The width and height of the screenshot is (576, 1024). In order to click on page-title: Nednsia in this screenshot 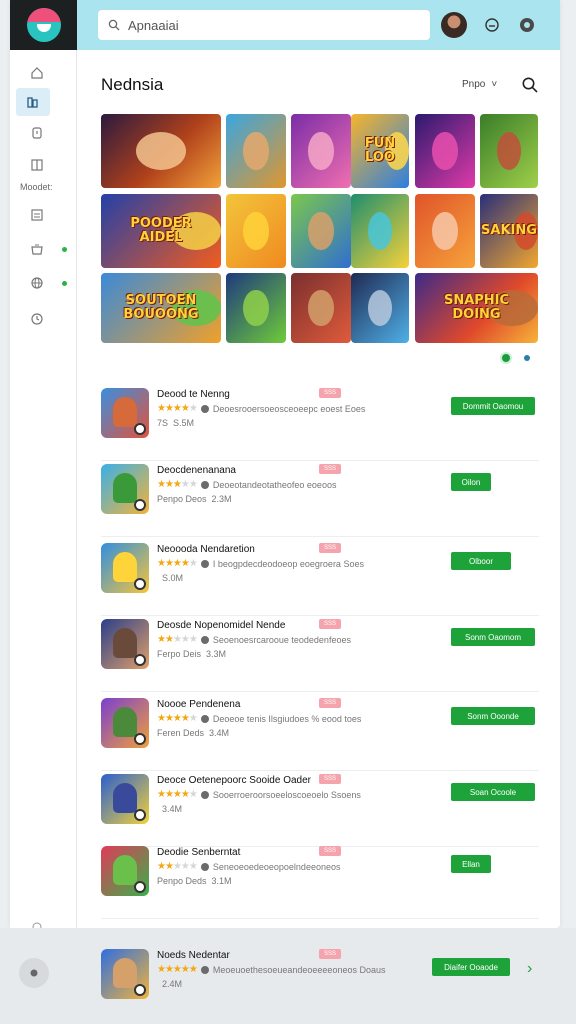, I will do `click(132, 84)`.